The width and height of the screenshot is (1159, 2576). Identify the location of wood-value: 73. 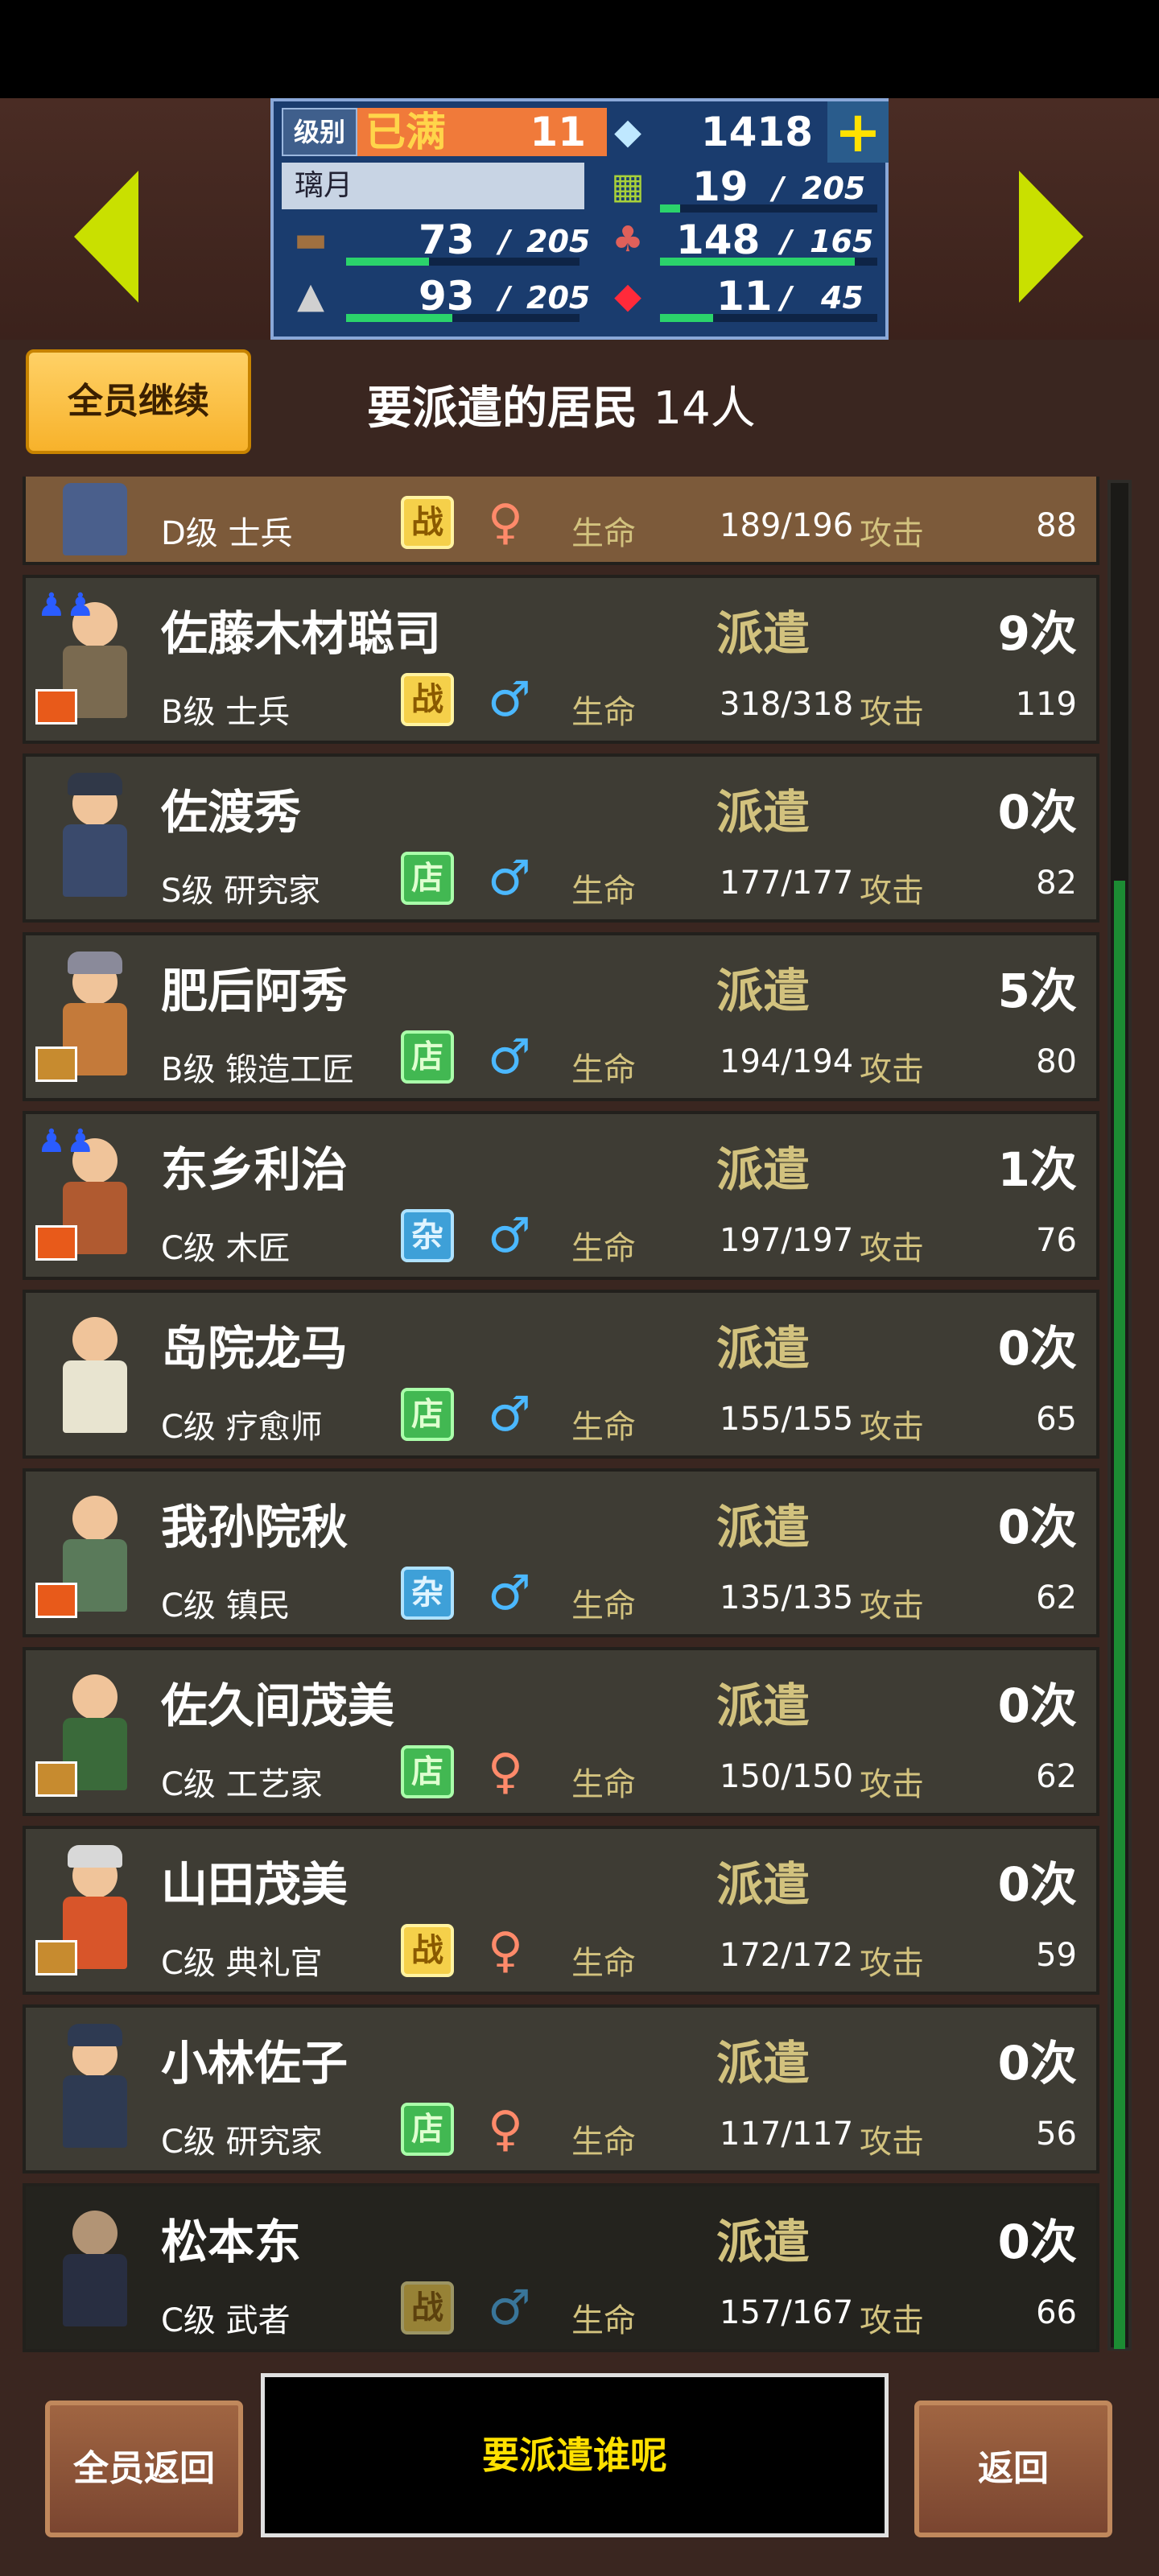
(447, 240).